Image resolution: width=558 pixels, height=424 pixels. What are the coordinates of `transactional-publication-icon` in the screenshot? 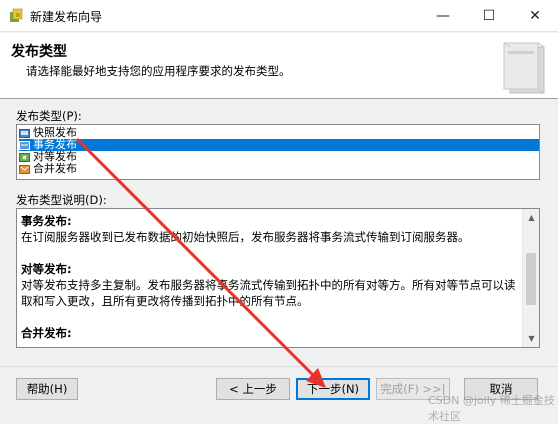 It's located at (24, 145).